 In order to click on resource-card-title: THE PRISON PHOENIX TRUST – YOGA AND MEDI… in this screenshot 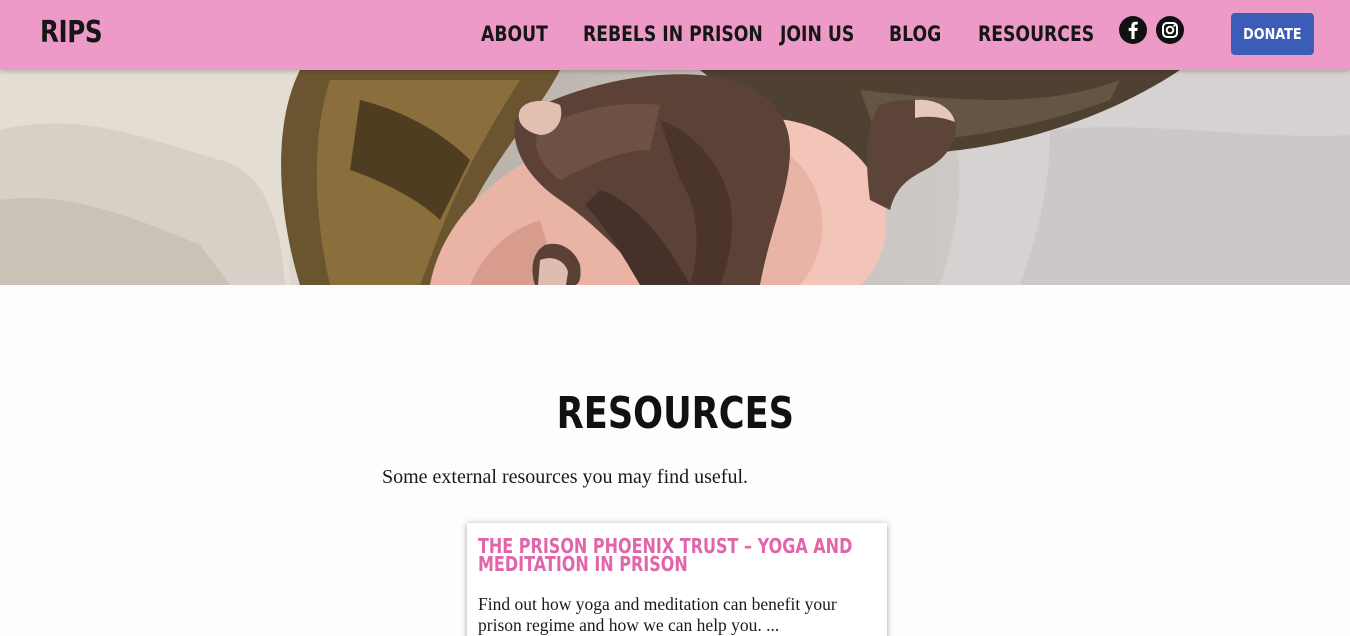, I will do `click(678, 555)`.